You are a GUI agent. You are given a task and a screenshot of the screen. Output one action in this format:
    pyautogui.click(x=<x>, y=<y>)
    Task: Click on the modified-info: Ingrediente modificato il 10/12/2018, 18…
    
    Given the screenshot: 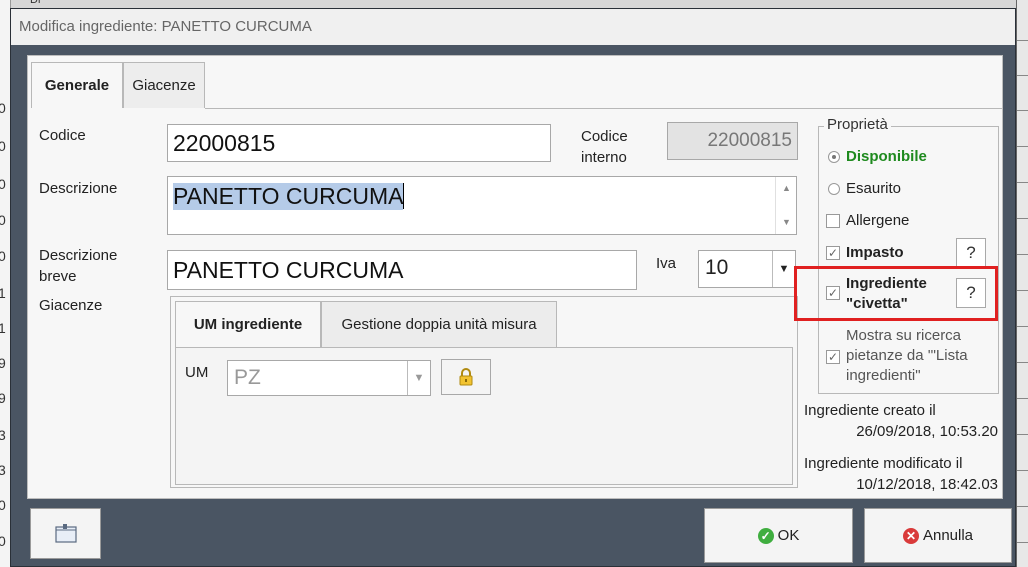 What is the action you would take?
    pyautogui.click(x=901, y=474)
    